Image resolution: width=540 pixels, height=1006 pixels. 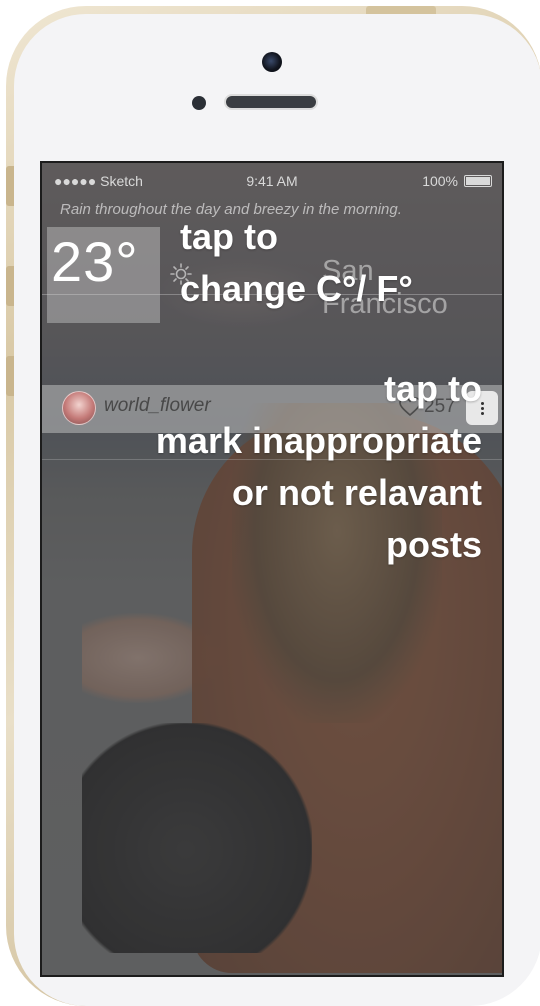 What do you see at coordinates (318, 440) in the screenshot?
I see `more-hint-line-2: mark inappropriate` at bounding box center [318, 440].